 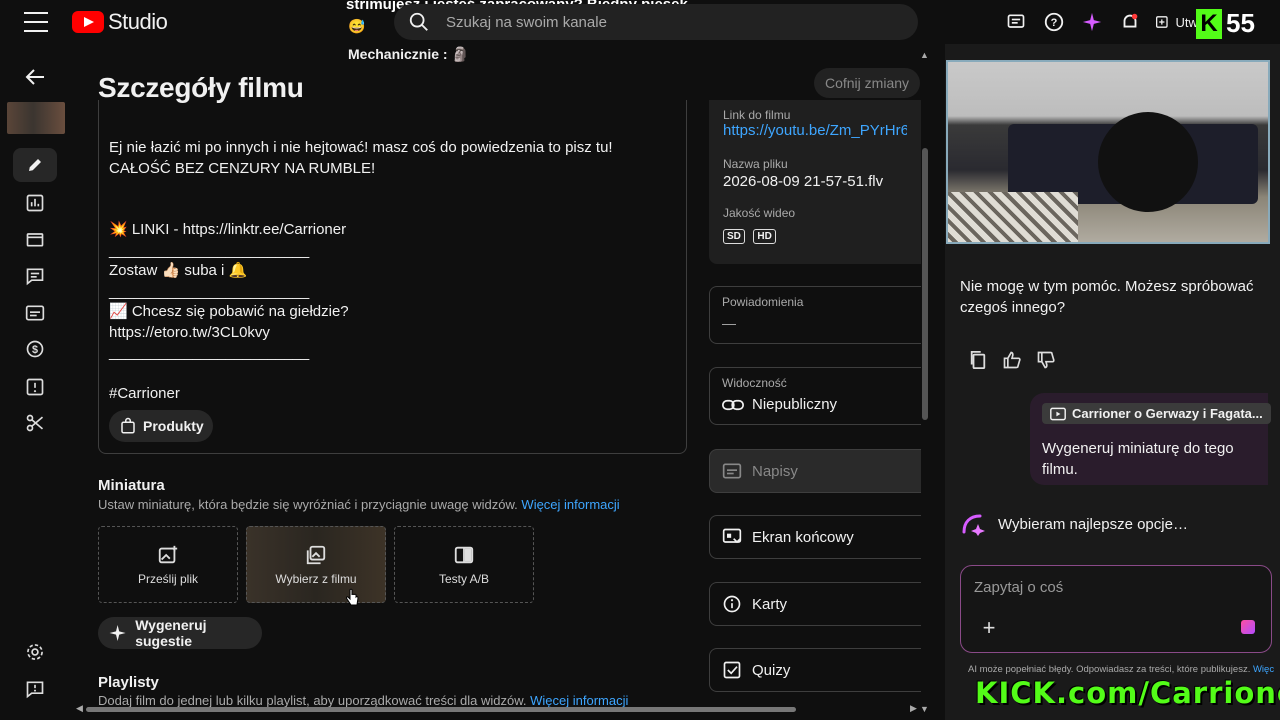 I want to click on webcam-overlay, so click(x=1108, y=152).